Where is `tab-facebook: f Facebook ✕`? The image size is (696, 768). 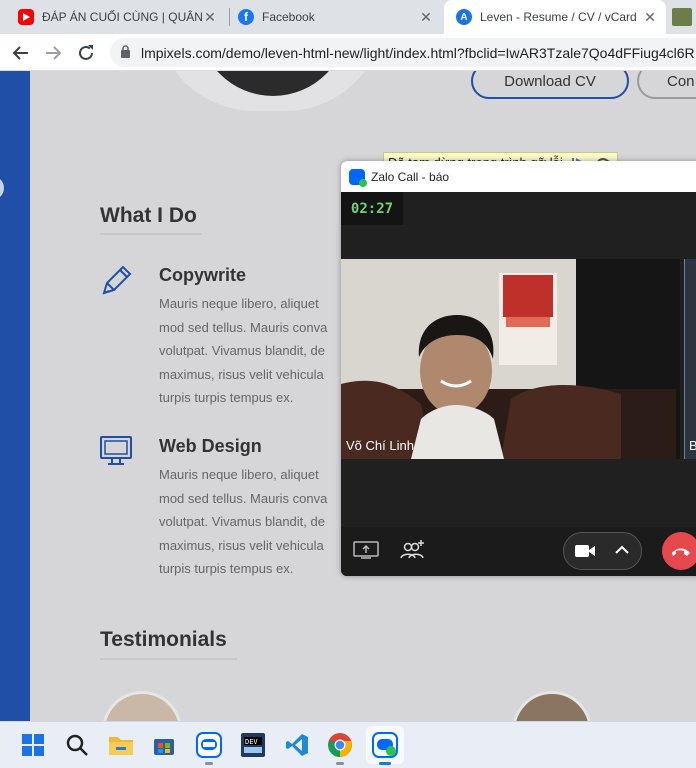 tab-facebook: f Facebook ✕ is located at coordinates (336, 17).